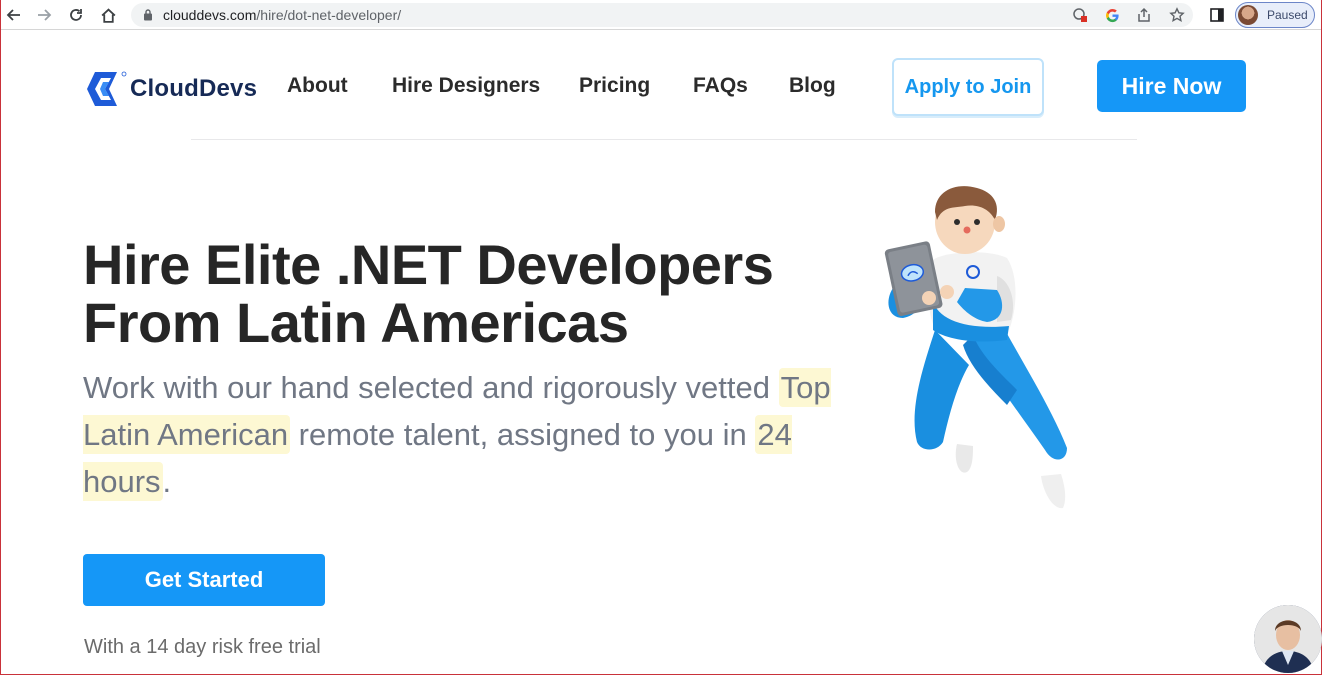 The image size is (1322, 675). Describe the element at coordinates (968, 87) in the screenshot. I see `apply-to-join-button: Apply to Join` at that location.